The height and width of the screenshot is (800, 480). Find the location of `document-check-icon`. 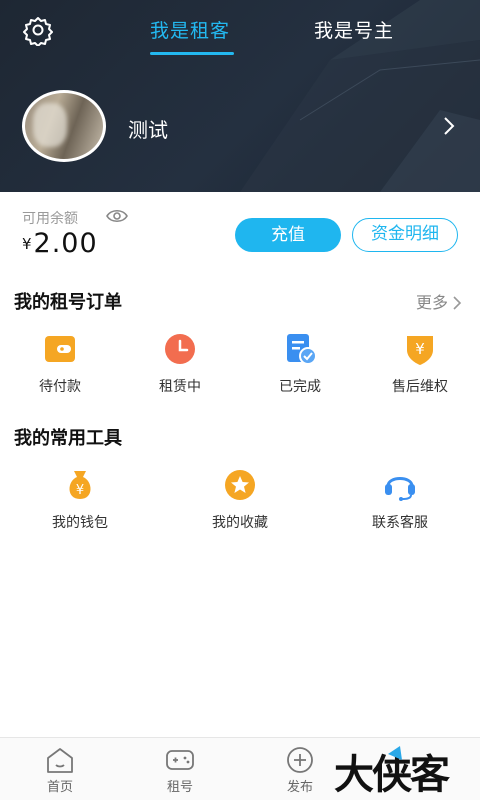

document-check-icon is located at coordinates (302, 349).